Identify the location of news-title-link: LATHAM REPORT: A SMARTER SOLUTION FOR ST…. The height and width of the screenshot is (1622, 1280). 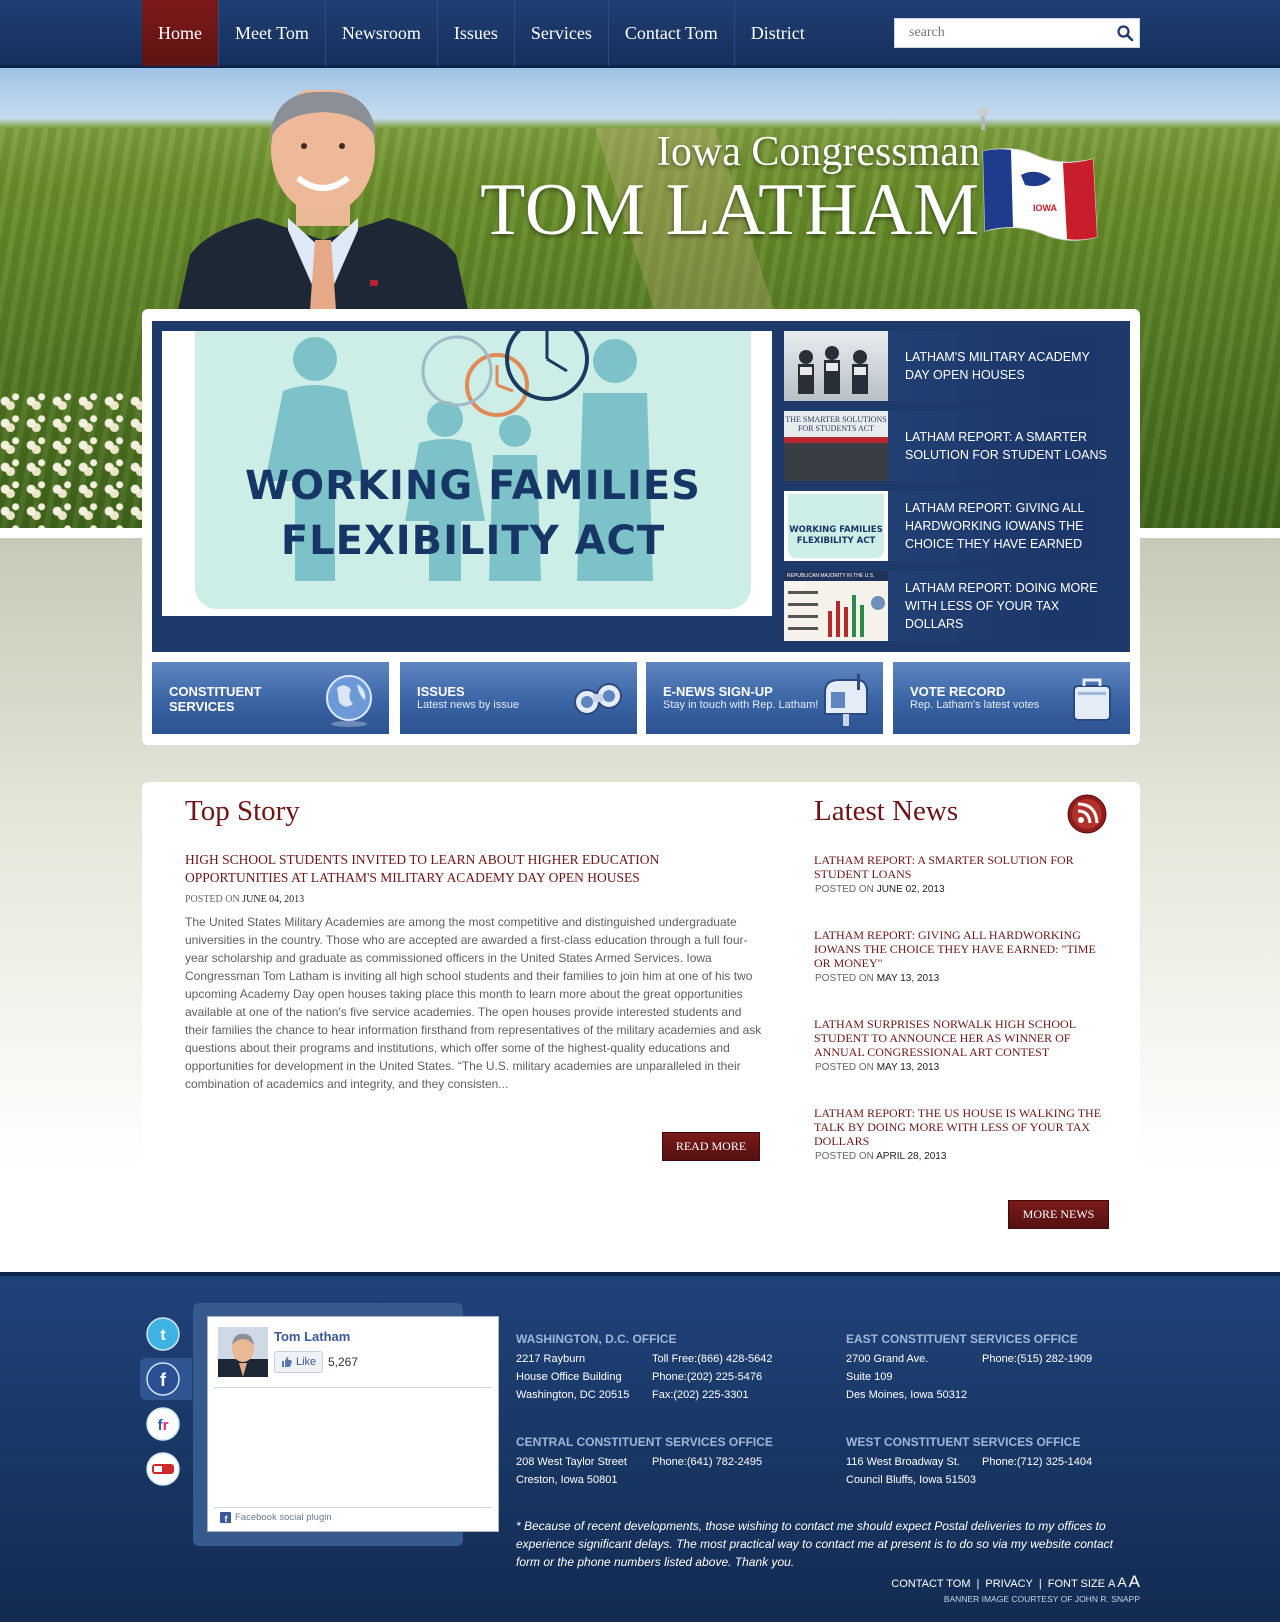
(959, 867).